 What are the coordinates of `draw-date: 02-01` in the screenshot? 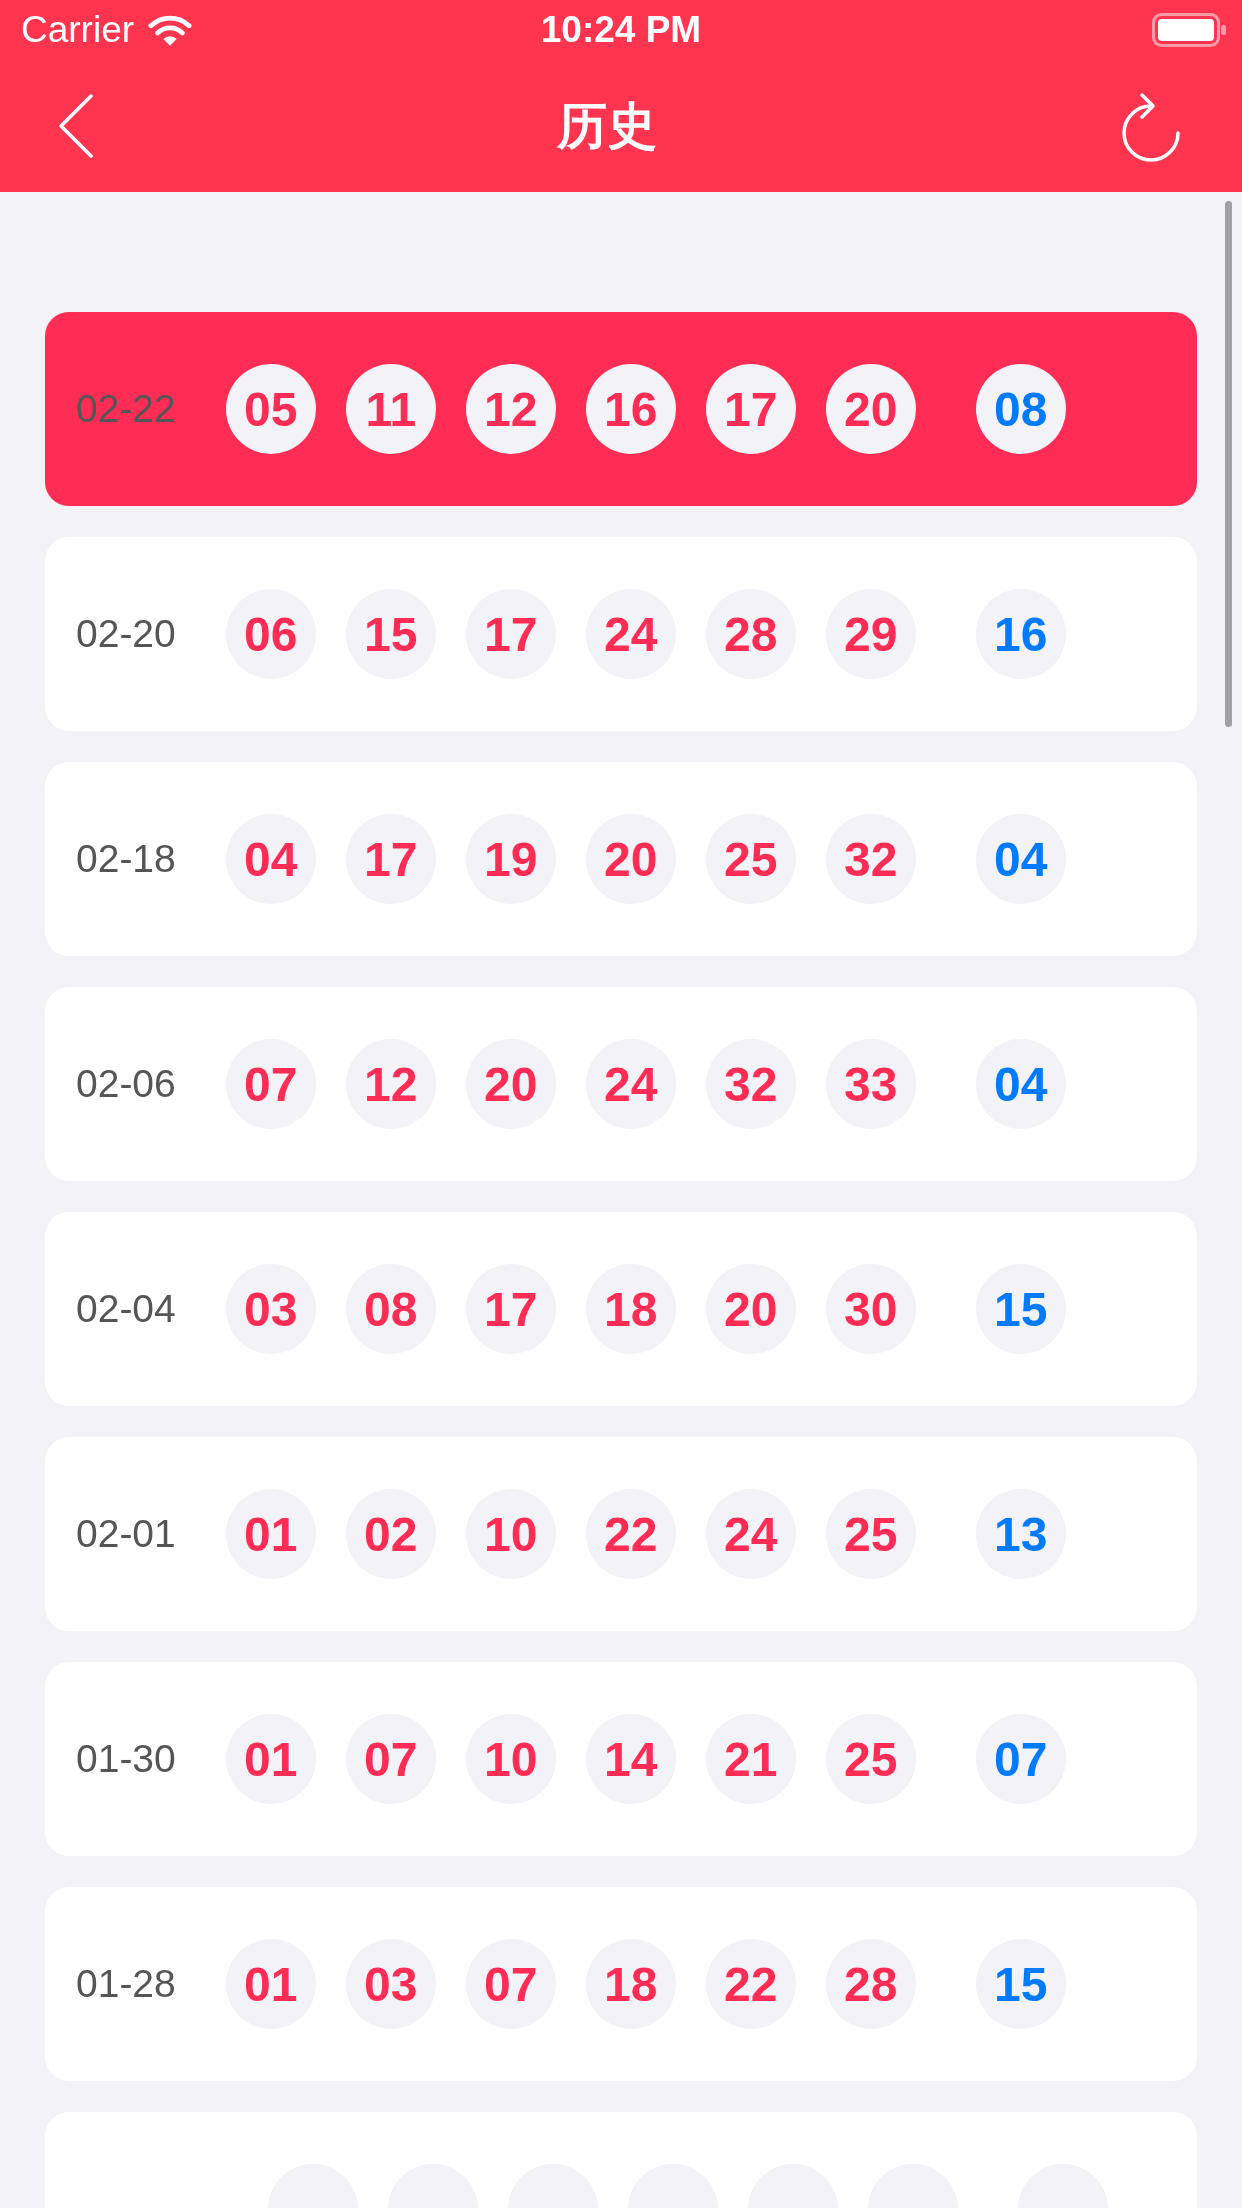 It's located at (126, 1534).